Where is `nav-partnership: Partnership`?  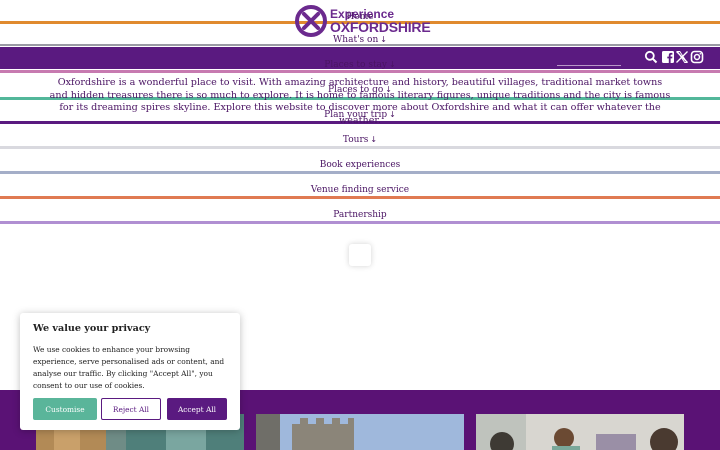
nav-partnership: Partnership is located at coordinates (360, 215).